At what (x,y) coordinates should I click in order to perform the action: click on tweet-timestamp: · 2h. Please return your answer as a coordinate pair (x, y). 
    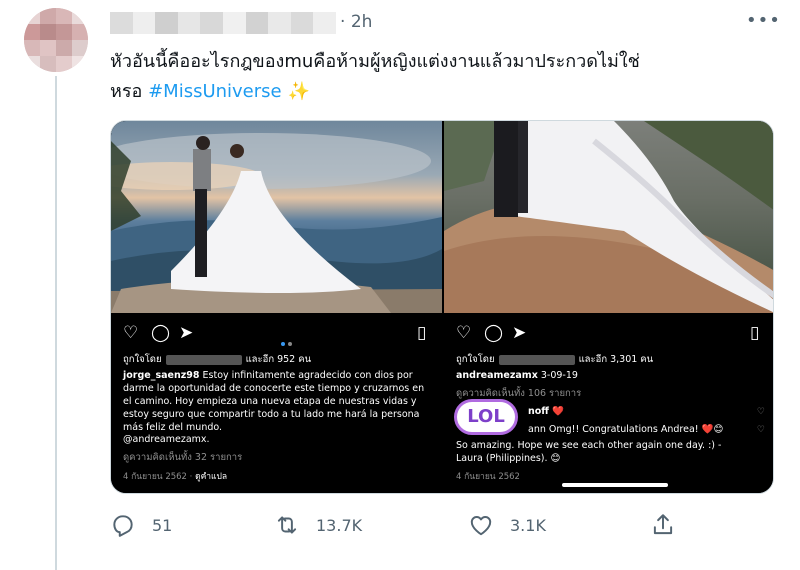
    Looking at the image, I should click on (356, 22).